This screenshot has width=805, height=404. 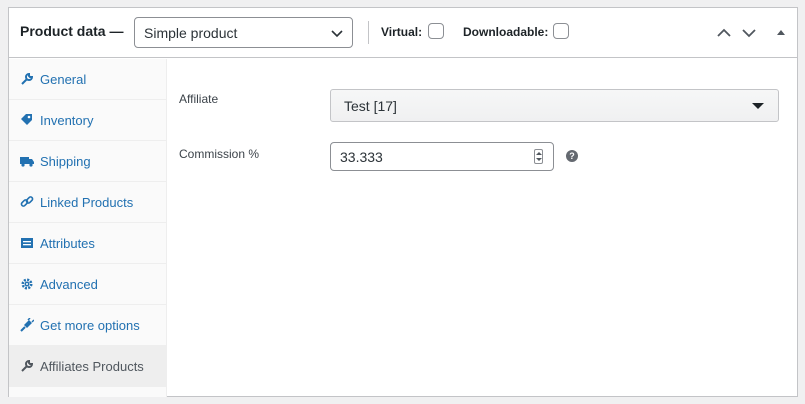 What do you see at coordinates (243, 32) in the screenshot?
I see `product-type-select: Simple product` at bounding box center [243, 32].